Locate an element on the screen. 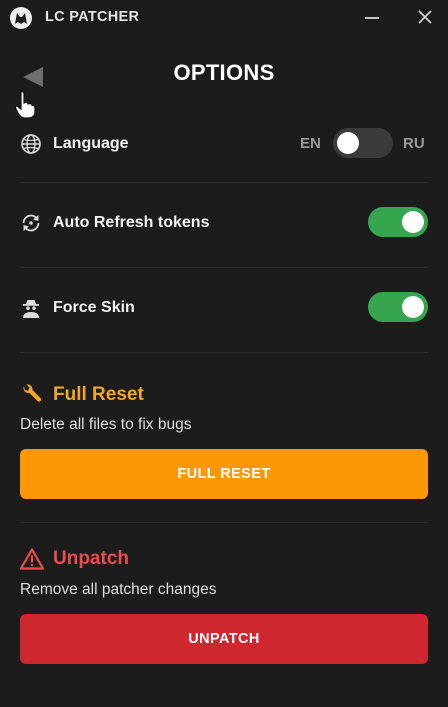  minimize-button is located at coordinates (372, 17).